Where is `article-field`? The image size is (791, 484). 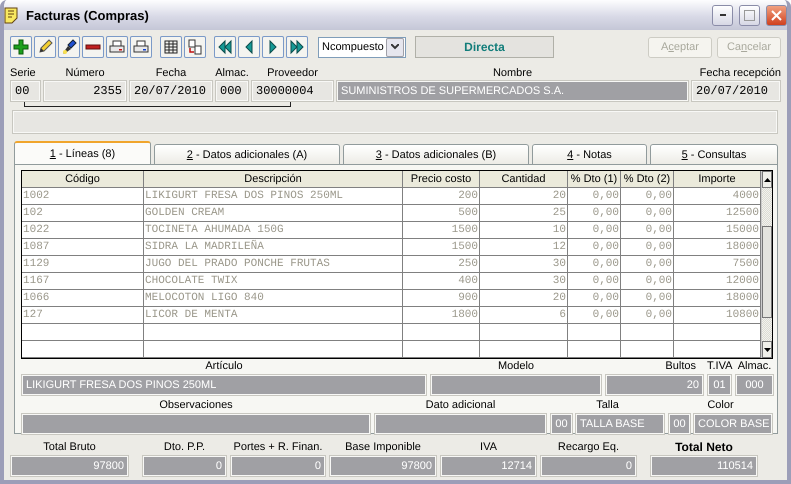
article-field is located at coordinates (516, 385).